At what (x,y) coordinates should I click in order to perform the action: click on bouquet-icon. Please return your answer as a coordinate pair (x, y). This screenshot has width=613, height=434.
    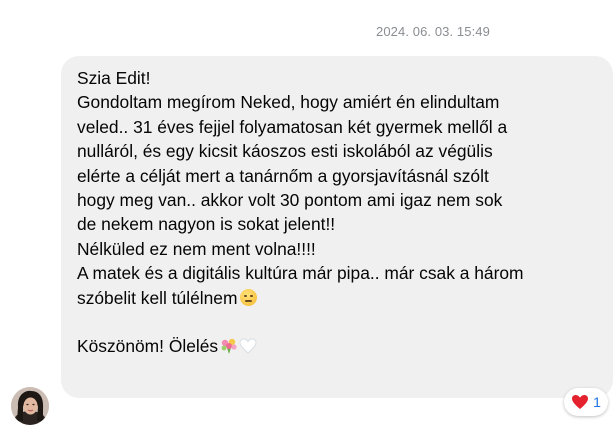
    Looking at the image, I should click on (229, 347).